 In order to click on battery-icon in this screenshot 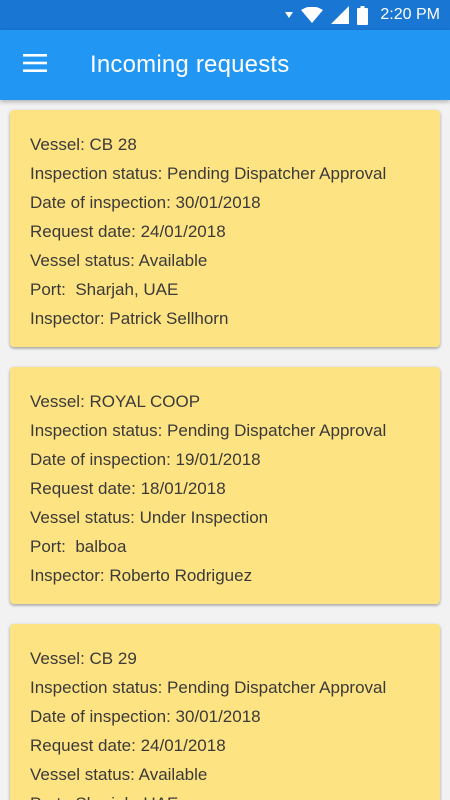, I will do `click(363, 15)`.